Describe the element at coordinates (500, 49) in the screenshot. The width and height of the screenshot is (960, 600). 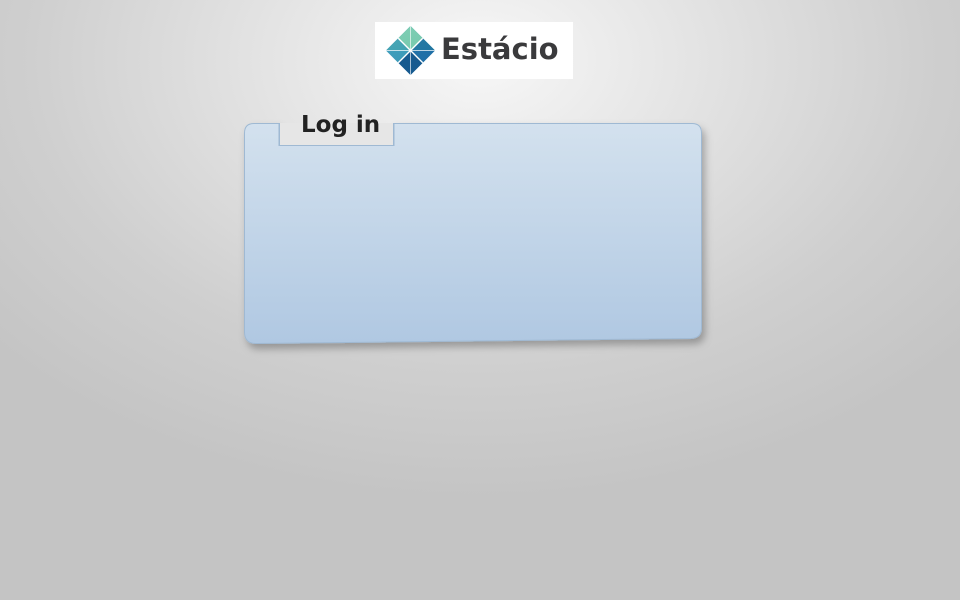
I see `logo-wordmark: Estácio` at that location.